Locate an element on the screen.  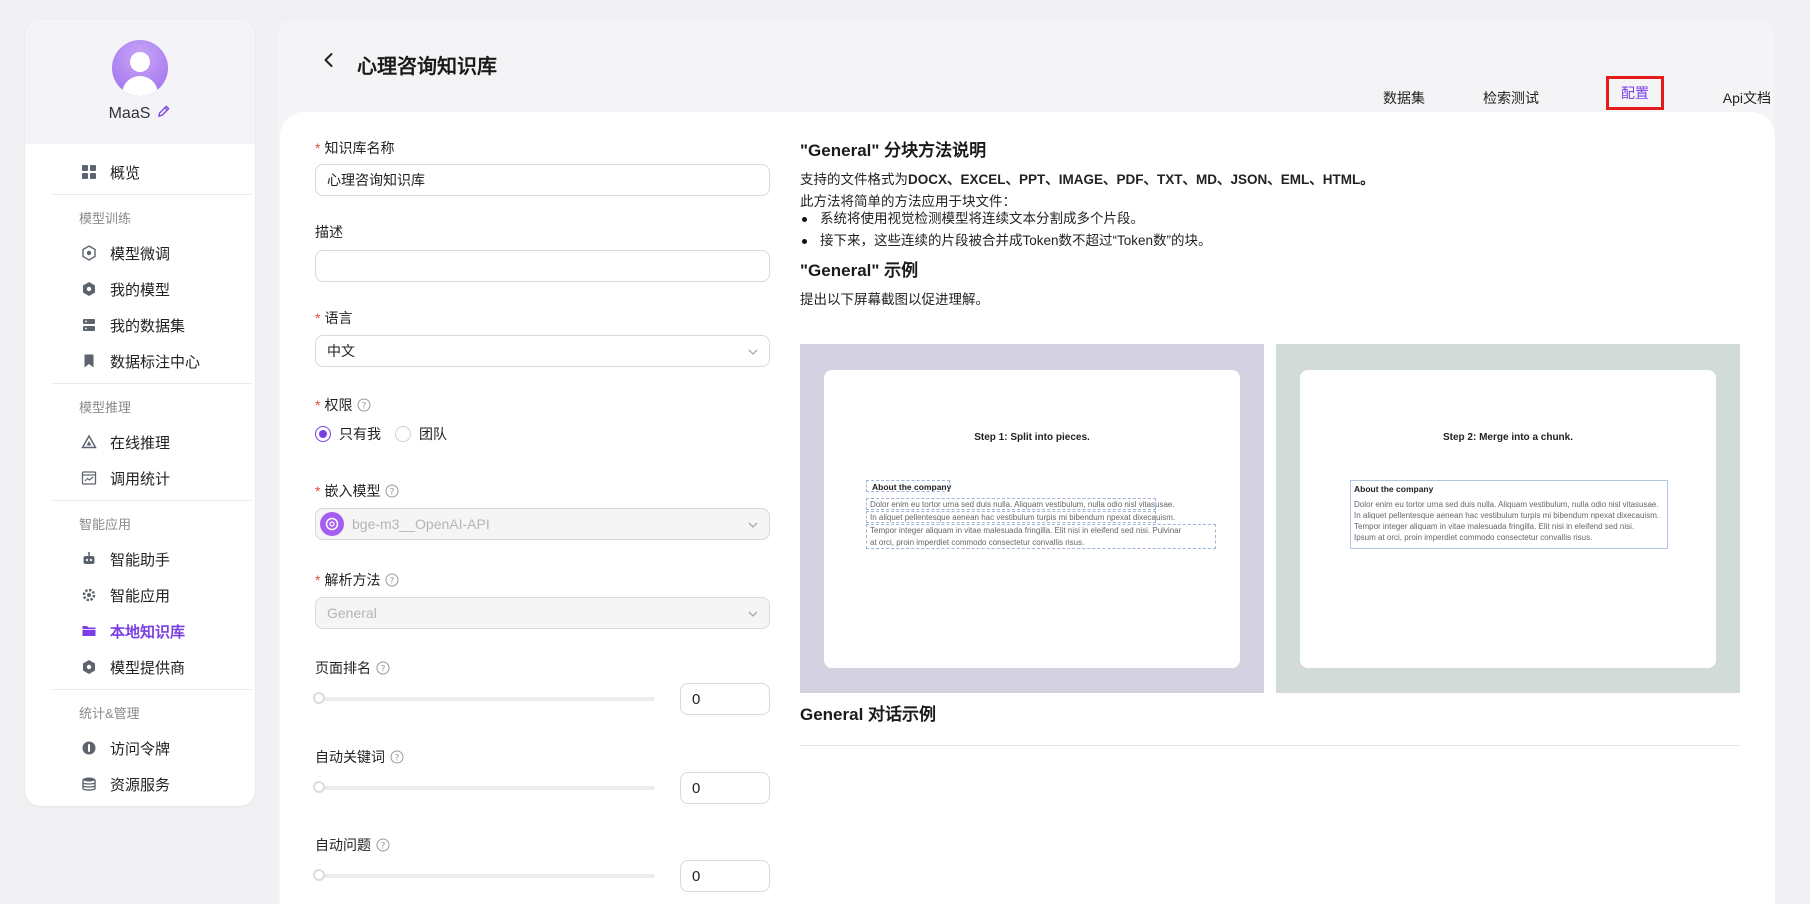
page-rank-slider is located at coordinates (484, 698).